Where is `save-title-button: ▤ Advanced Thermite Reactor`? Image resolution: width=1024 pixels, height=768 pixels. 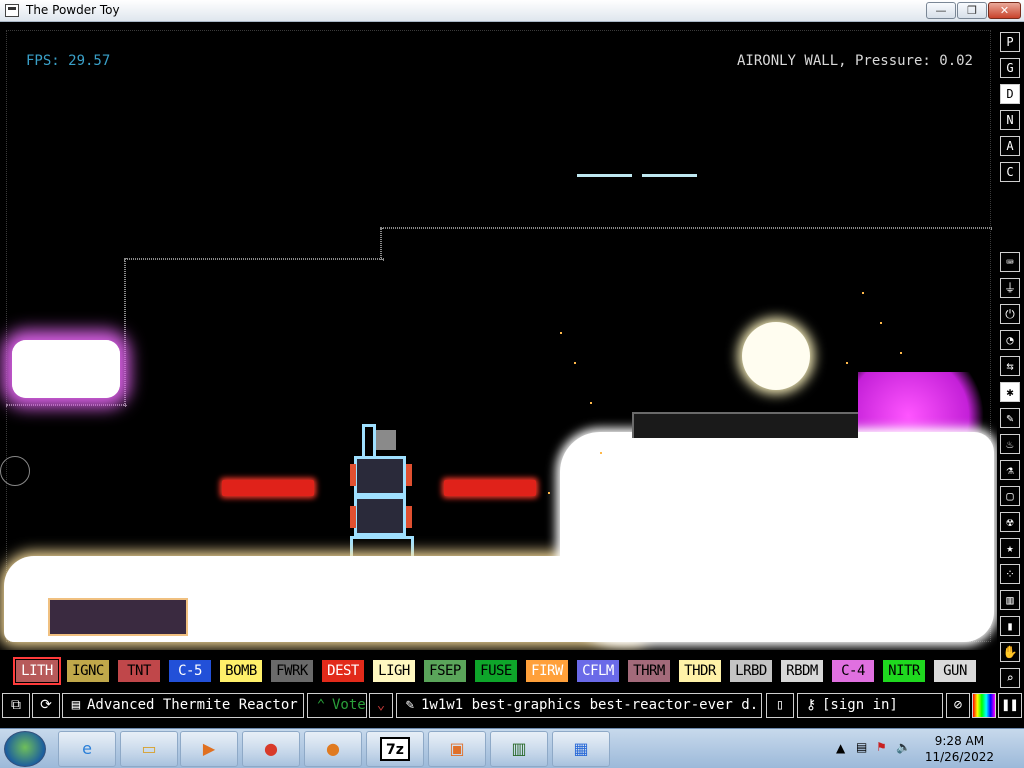 save-title-button: ▤ Advanced Thermite Reactor is located at coordinates (183, 705).